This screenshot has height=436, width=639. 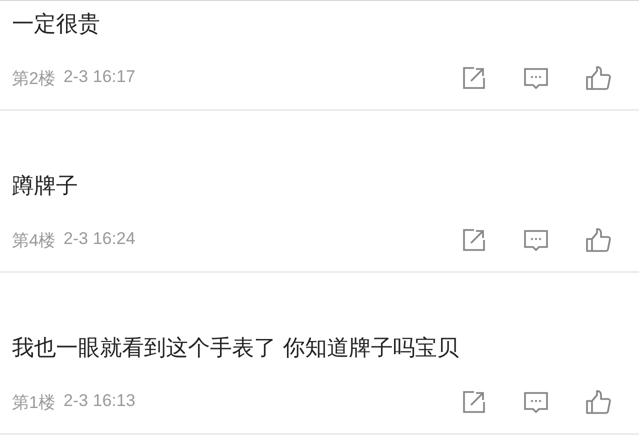 I want to click on floor-number: 第2楼, so click(x=34, y=79).